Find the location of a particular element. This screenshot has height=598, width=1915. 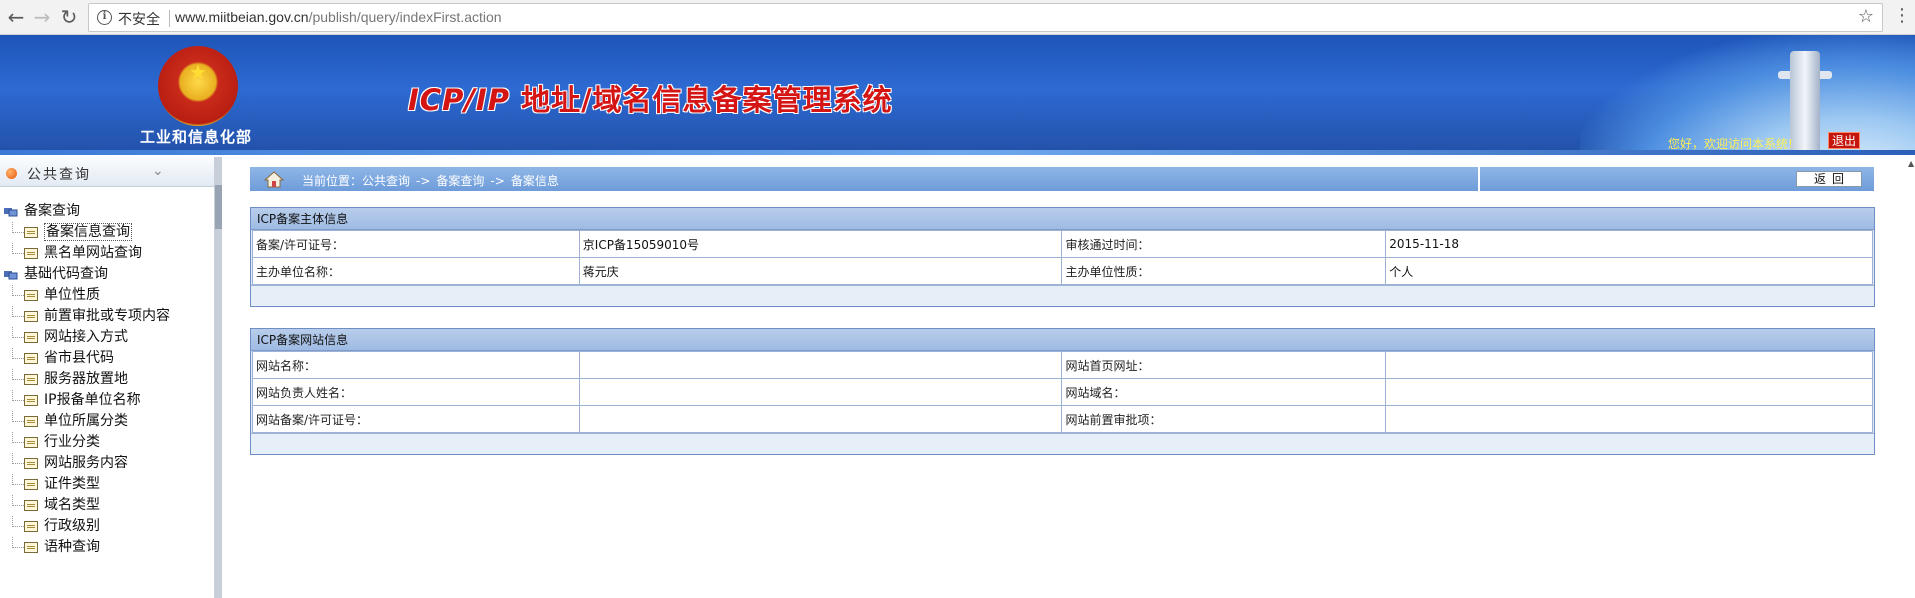

table-row: 网站负责人姓名： 网站域名： is located at coordinates (1062, 392).